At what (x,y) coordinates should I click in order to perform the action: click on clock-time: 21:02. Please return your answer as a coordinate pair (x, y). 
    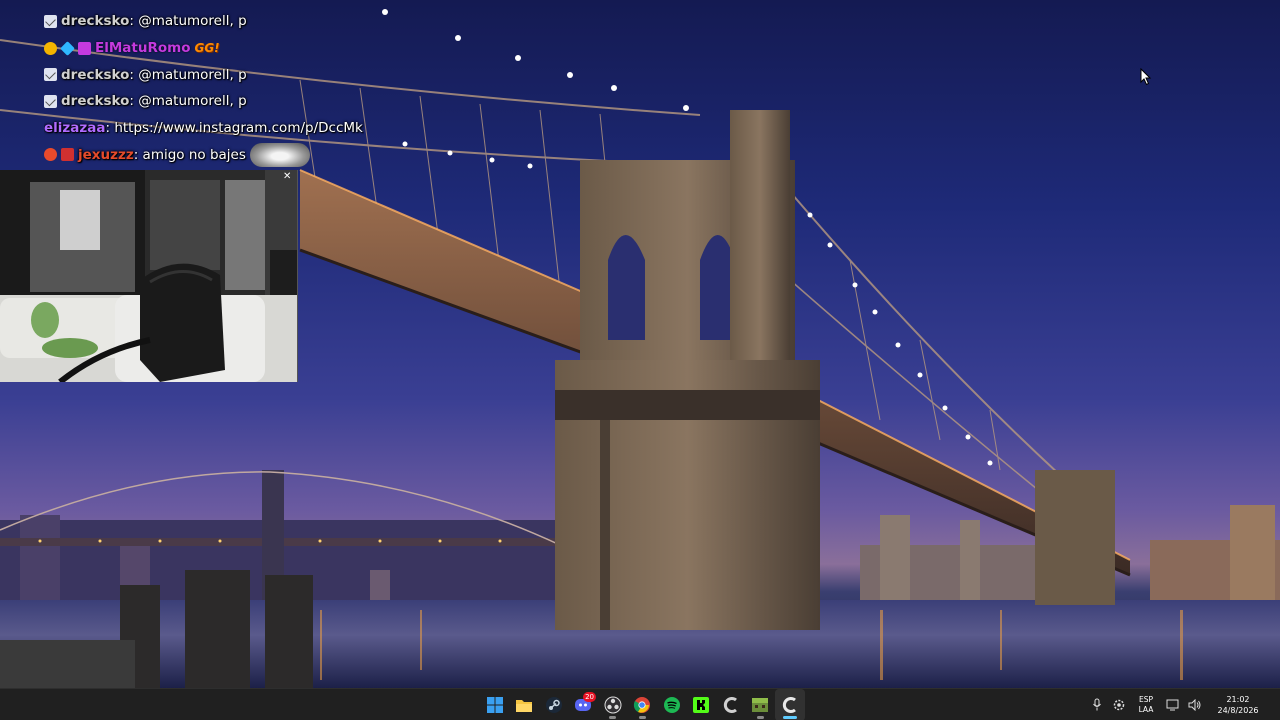
    Looking at the image, I should click on (1238, 699).